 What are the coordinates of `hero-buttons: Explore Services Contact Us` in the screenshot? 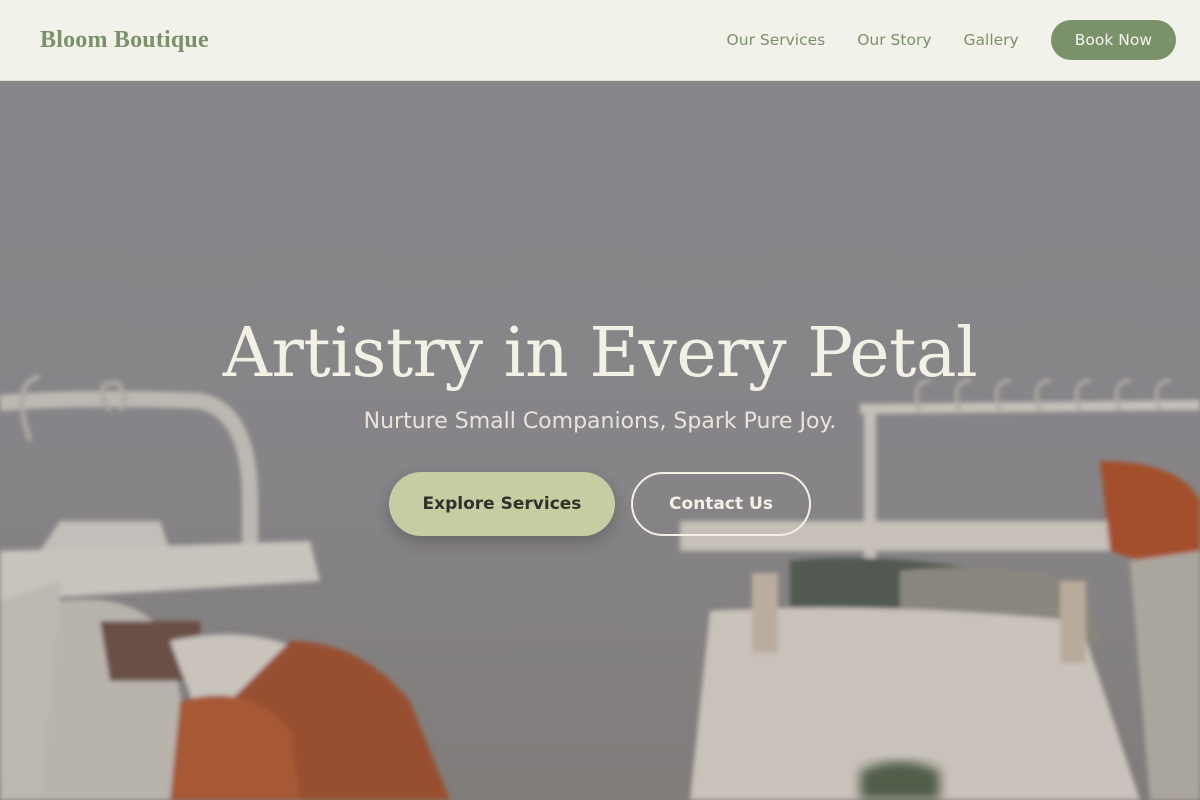 It's located at (600, 503).